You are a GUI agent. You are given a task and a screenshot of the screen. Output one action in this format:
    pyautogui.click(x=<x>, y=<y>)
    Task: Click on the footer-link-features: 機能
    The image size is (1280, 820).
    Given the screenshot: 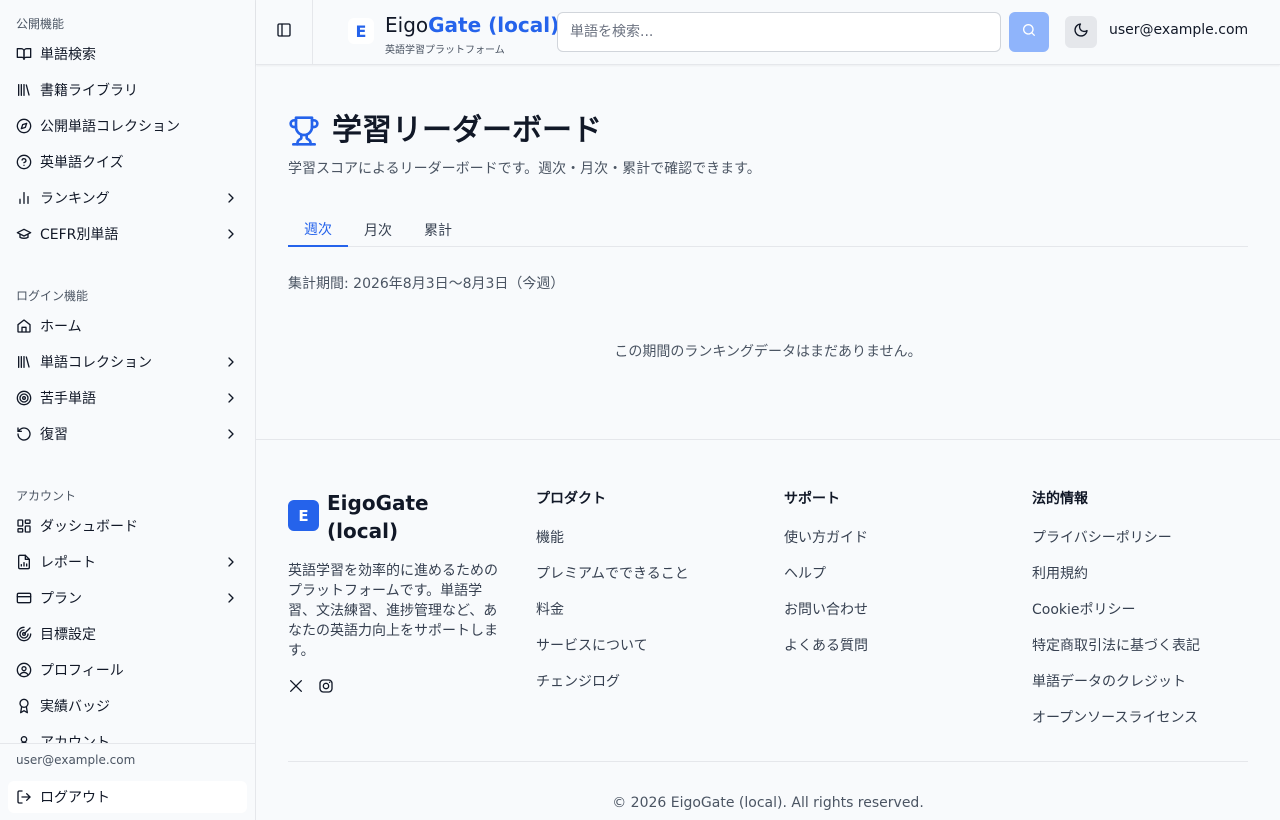 What is the action you would take?
    pyautogui.click(x=612, y=546)
    